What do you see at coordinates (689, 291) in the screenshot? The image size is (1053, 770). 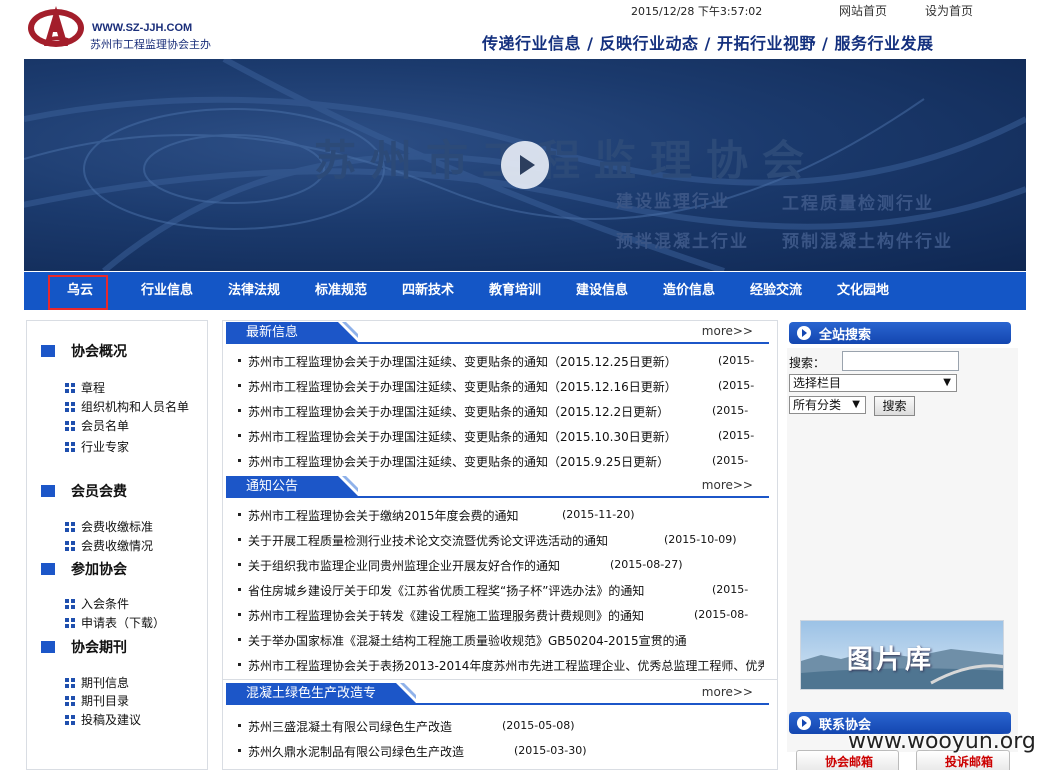 I see `nav-item-cost: 造价信息` at bounding box center [689, 291].